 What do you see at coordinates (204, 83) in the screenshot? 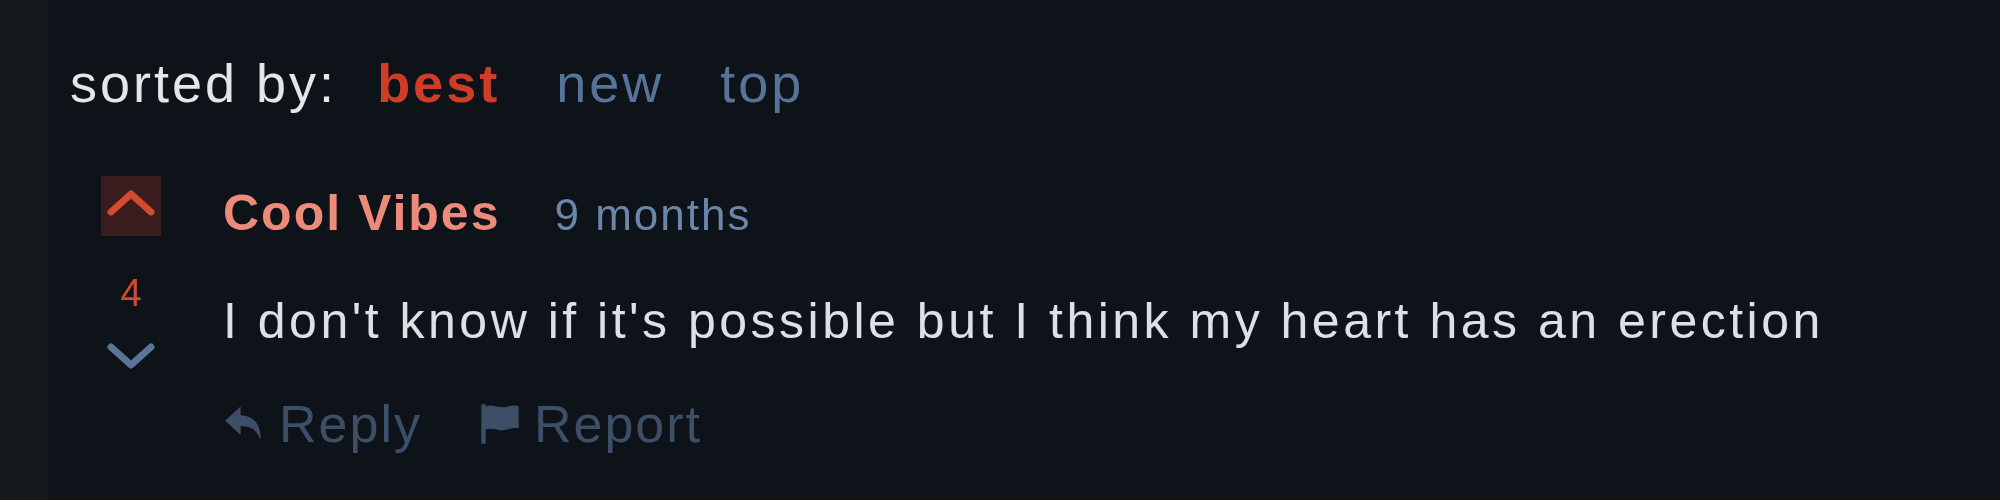
I see `sort-label: sorted by:` at bounding box center [204, 83].